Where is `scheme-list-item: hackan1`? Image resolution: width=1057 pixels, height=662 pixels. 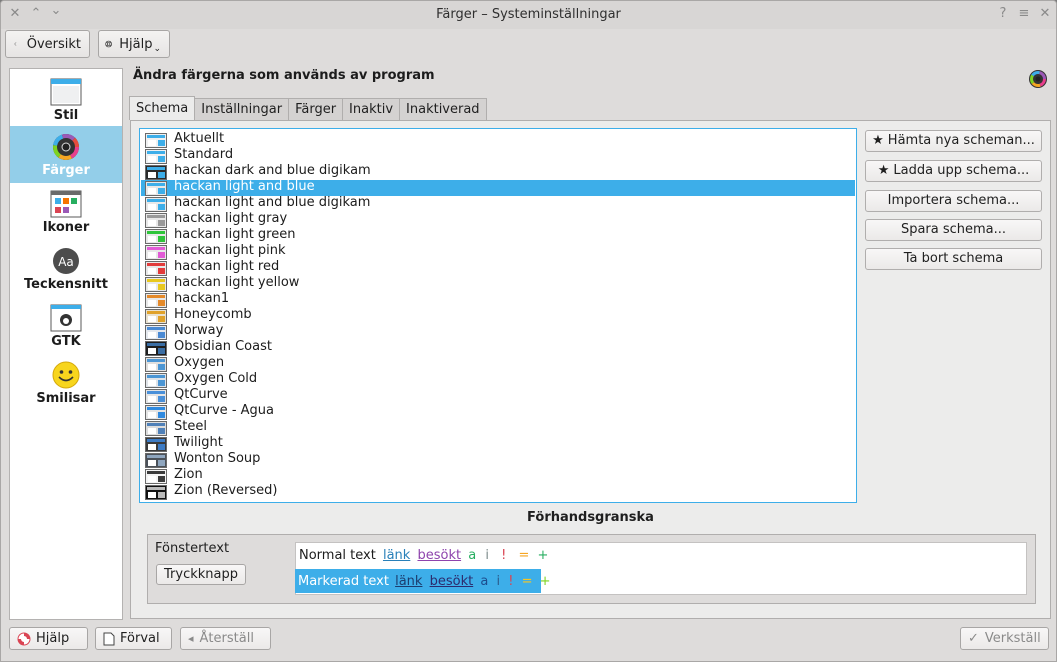
scheme-list-item: hackan1 is located at coordinates (498, 299).